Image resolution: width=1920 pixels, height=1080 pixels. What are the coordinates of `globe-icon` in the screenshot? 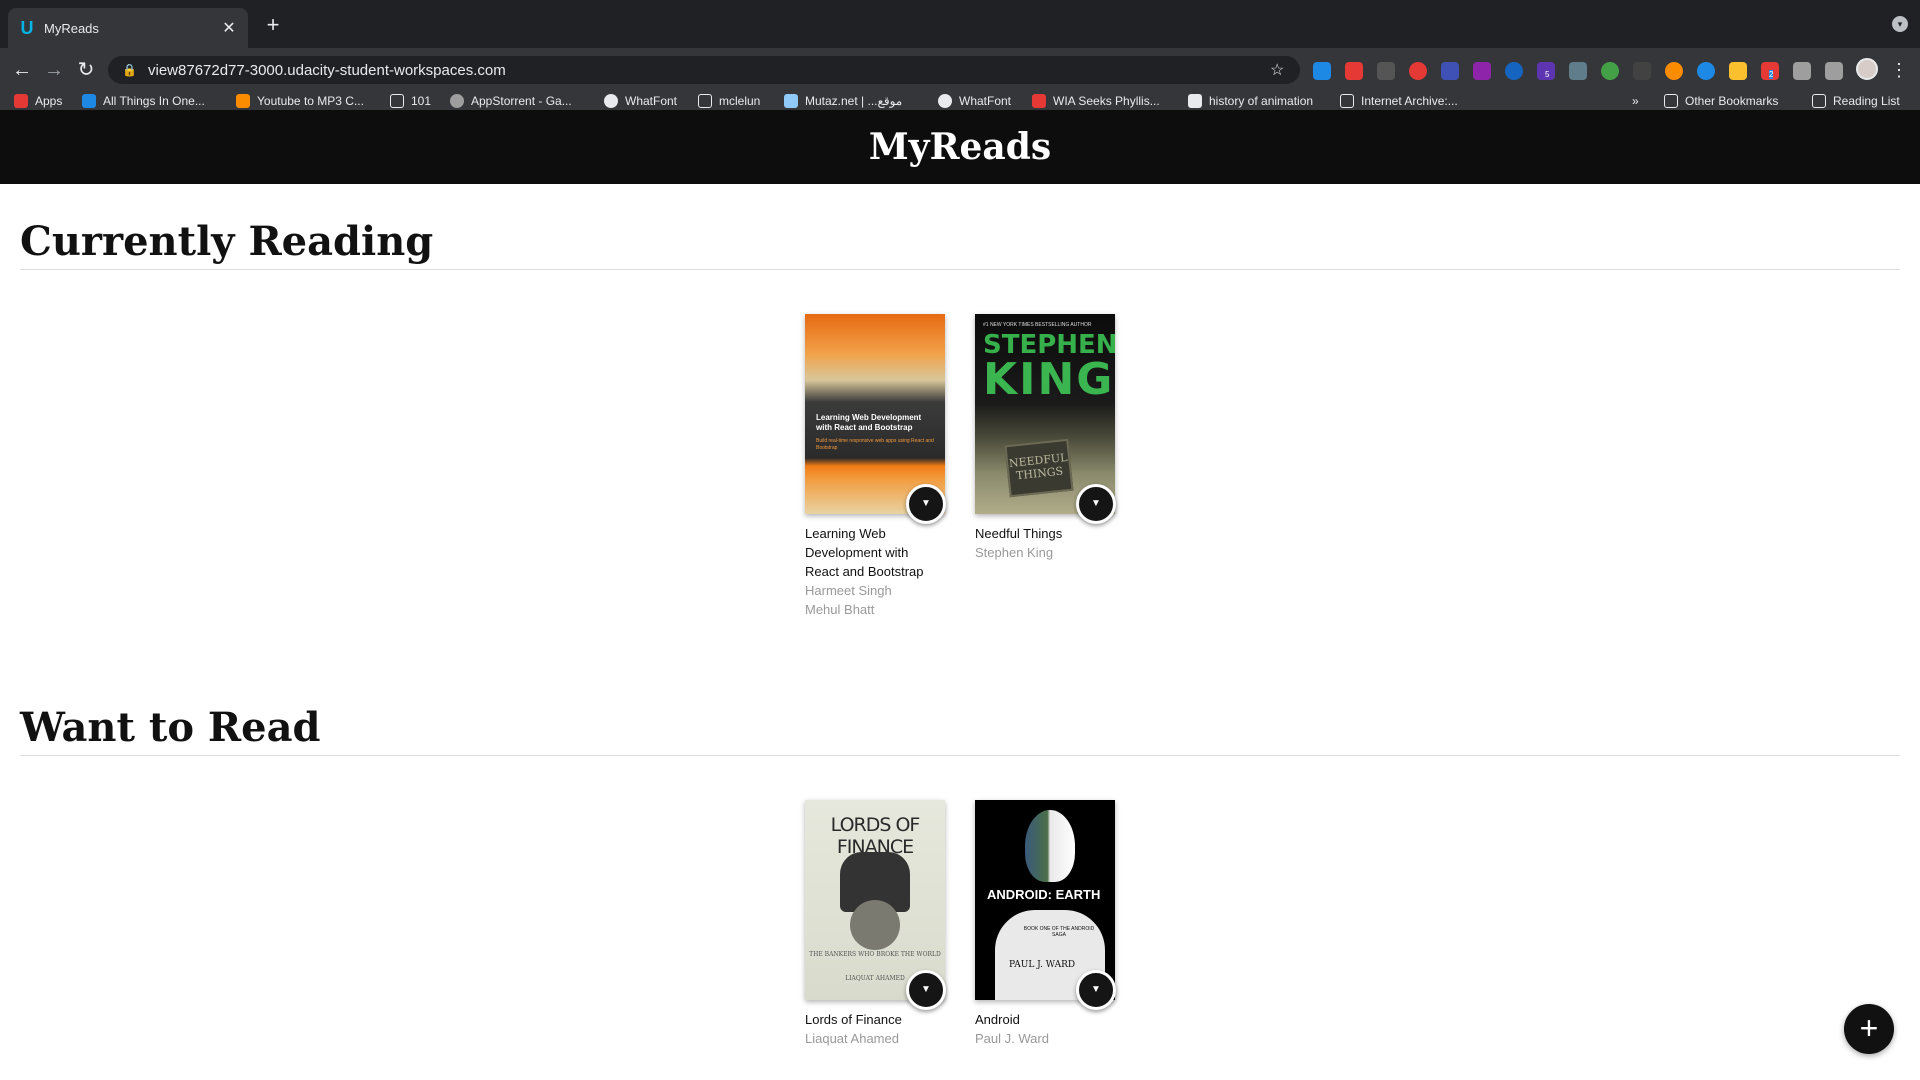 It's located at (945, 101).